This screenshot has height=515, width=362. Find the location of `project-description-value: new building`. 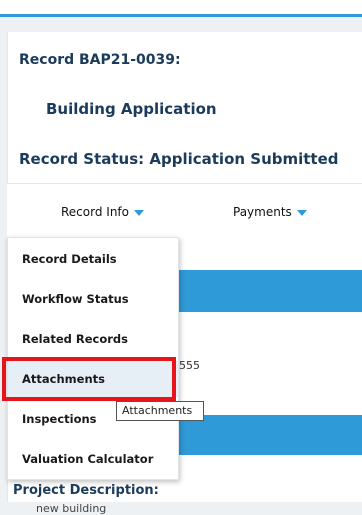

project-description-value: new building is located at coordinates (71, 508).